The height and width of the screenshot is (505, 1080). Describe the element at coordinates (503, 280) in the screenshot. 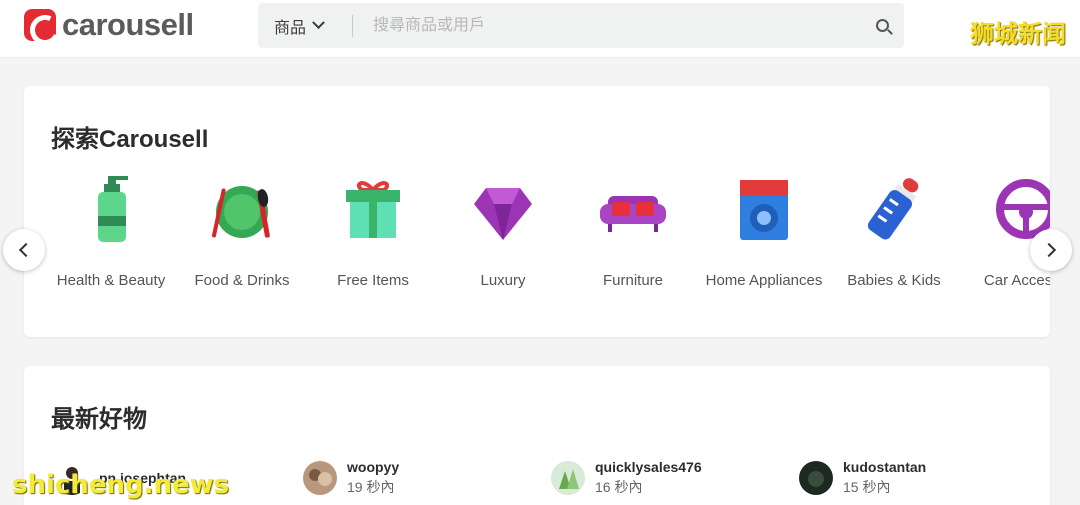

I see `category-label: Luxury` at that location.